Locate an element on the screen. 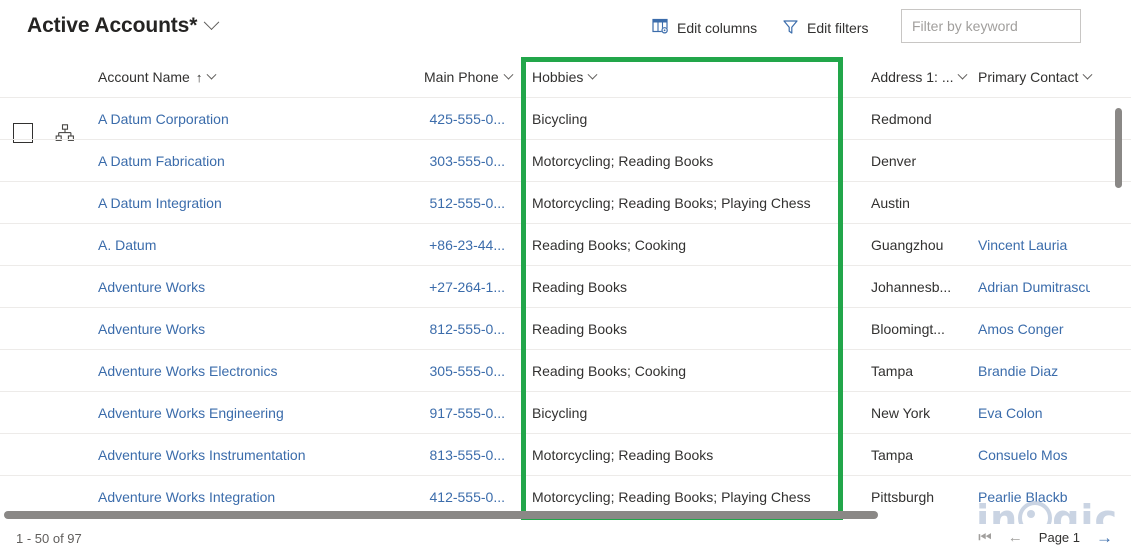  column-header-account-name: Account Name ↑ is located at coordinates (157, 77).